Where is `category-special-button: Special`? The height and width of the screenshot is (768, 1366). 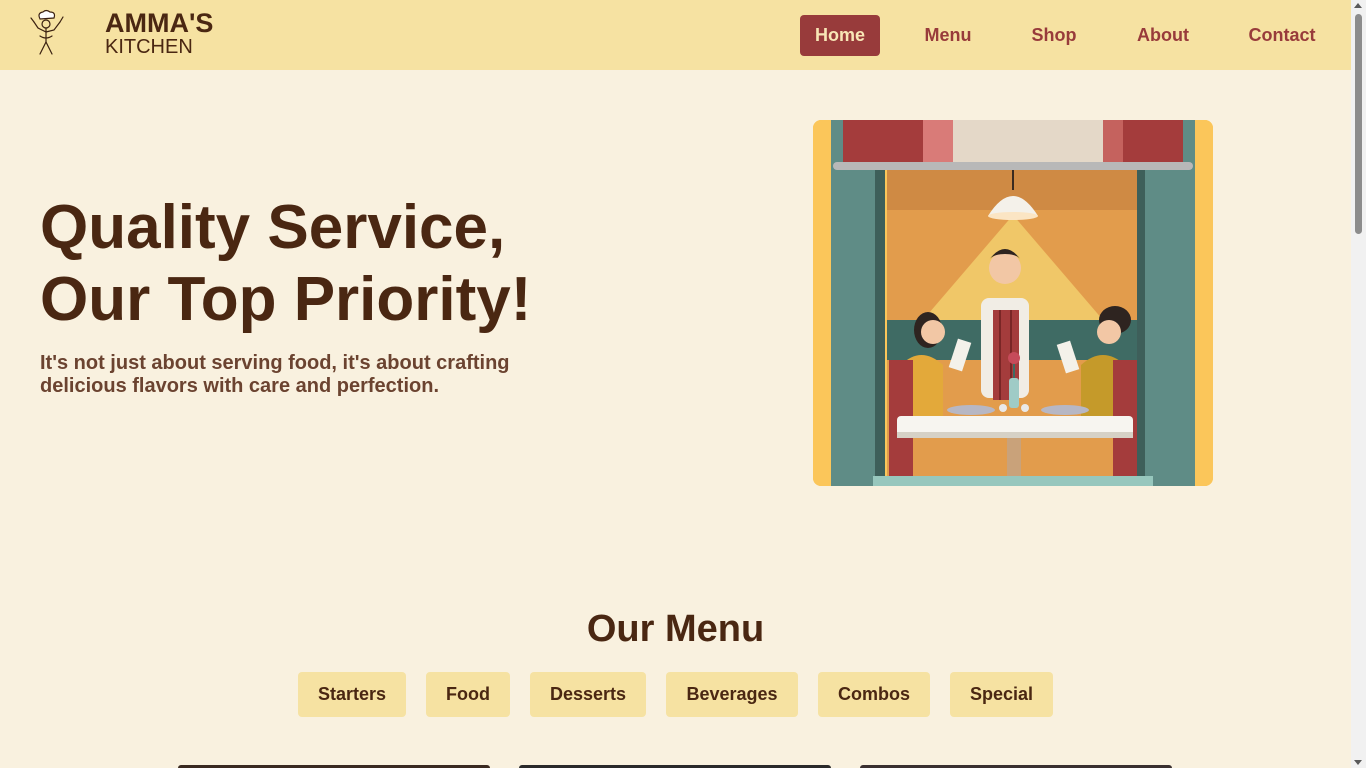
category-special-button: Special is located at coordinates (1001, 694).